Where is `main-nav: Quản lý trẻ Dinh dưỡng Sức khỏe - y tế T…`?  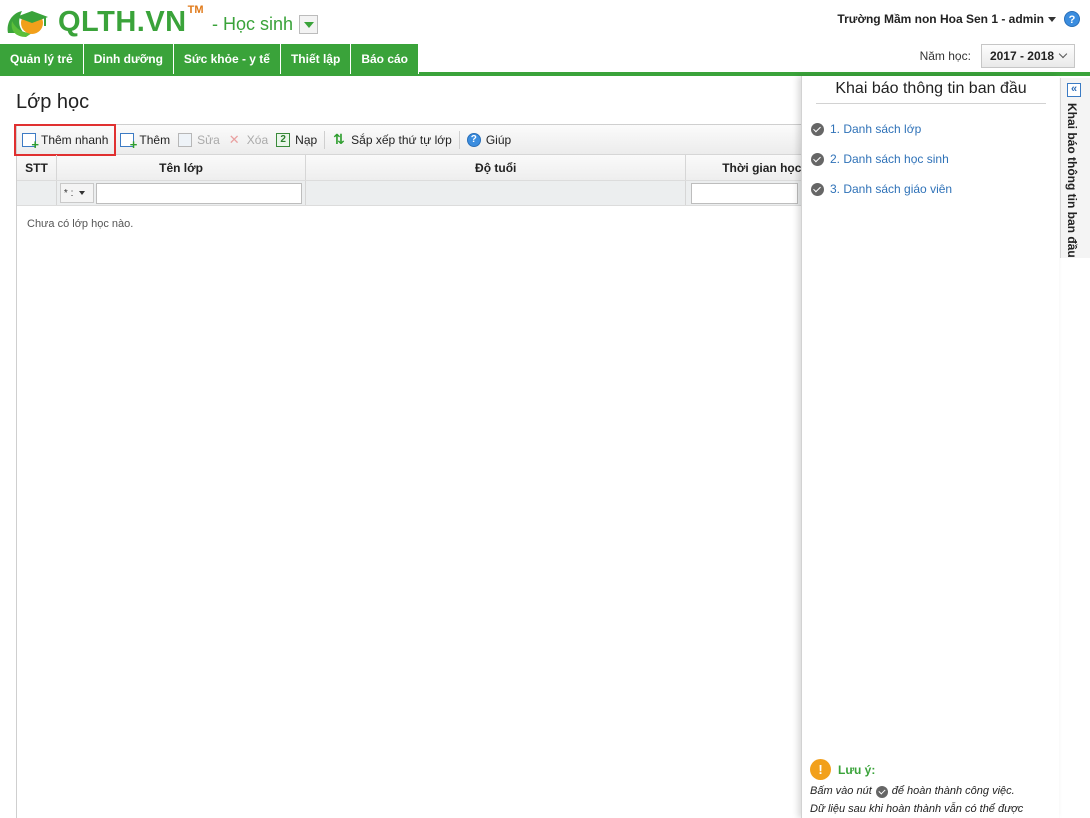 main-nav: Quản lý trẻ Dinh dưỡng Sức khỏe - y tế T… is located at coordinates (545, 60).